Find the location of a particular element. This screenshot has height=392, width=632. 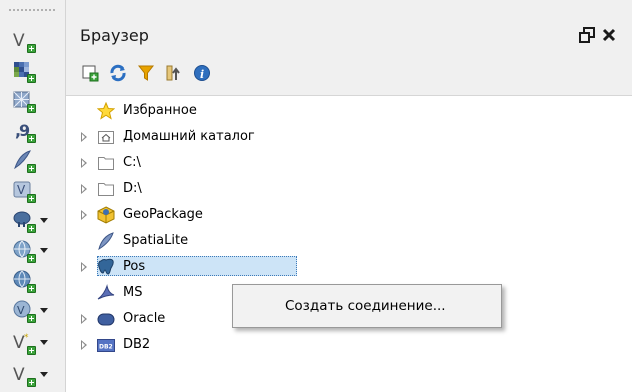

add-spatialite-layer-icon is located at coordinates (24, 161).